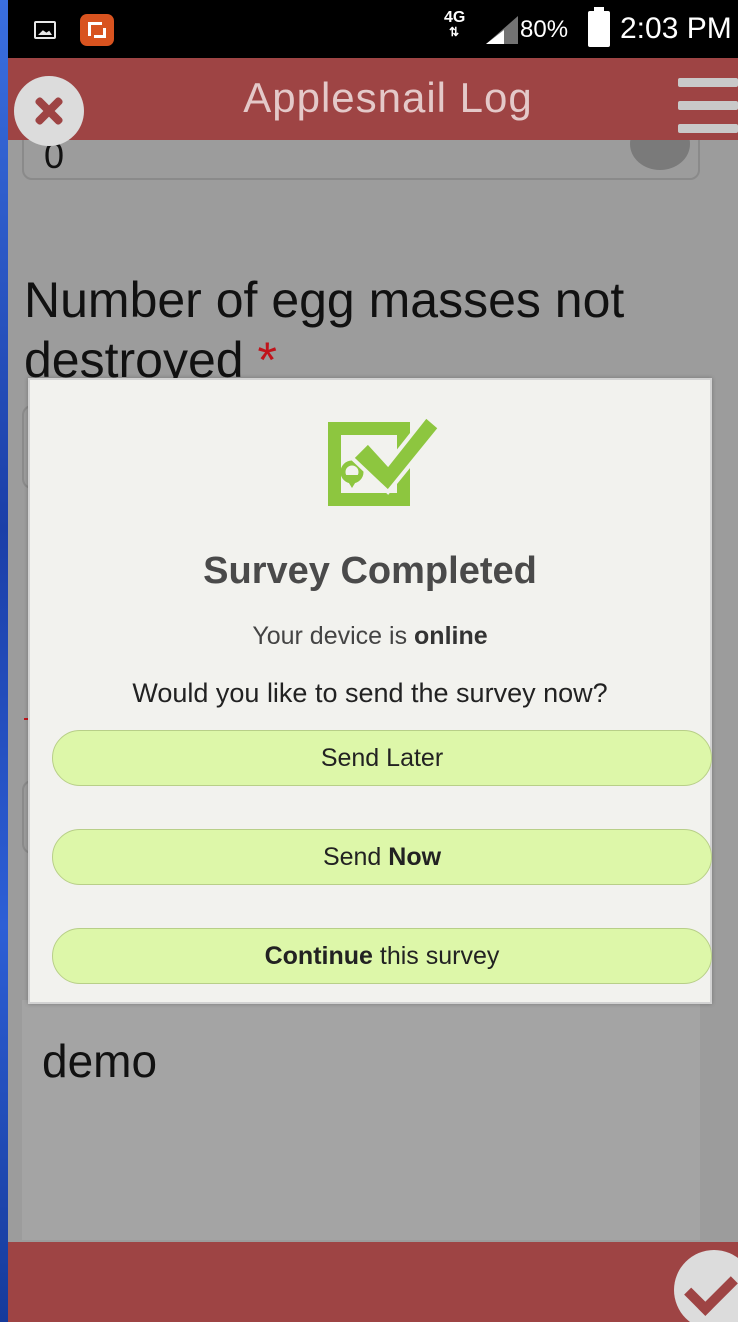 This screenshot has width=738, height=1322. I want to click on status-value: online, so click(451, 636).